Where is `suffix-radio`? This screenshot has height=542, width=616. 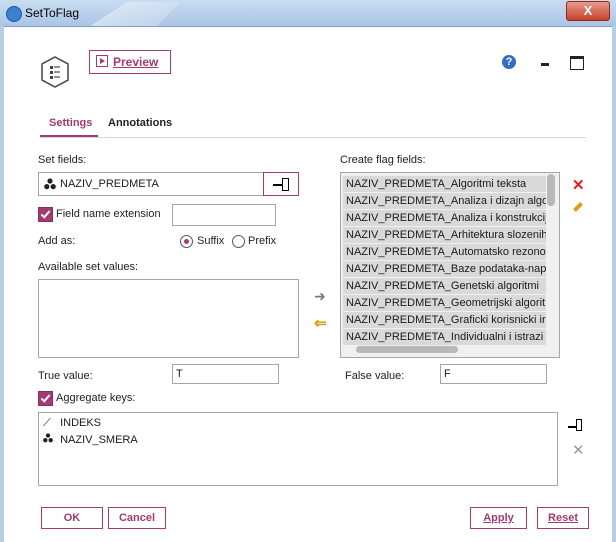 suffix-radio is located at coordinates (186, 241).